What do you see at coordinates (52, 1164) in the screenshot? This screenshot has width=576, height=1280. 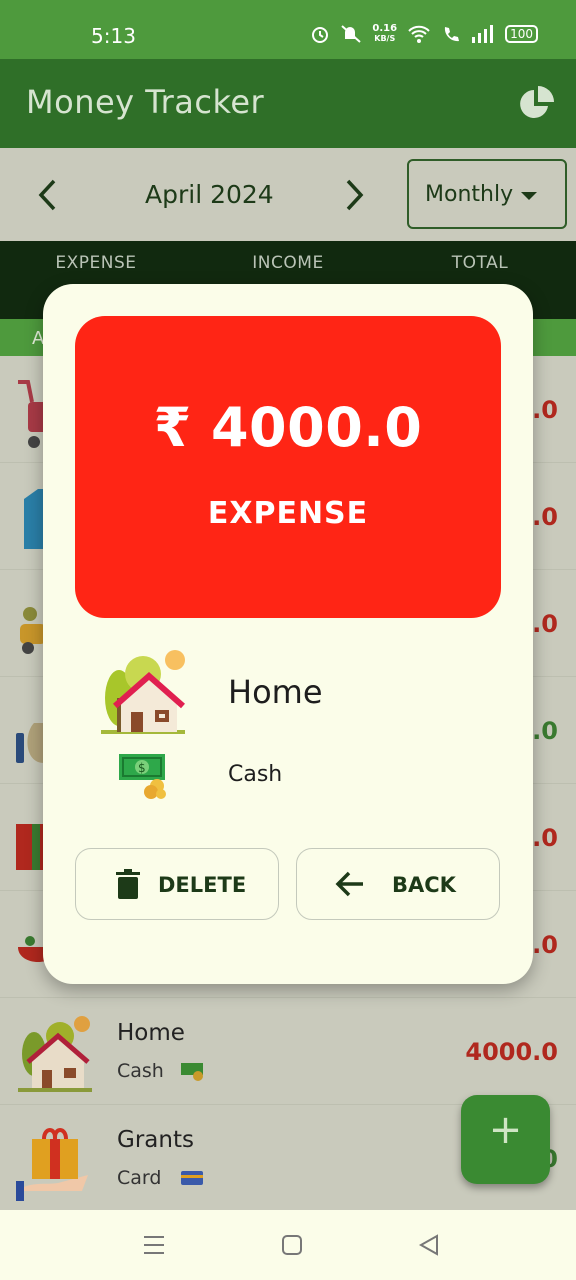 I see `grants-icon` at bounding box center [52, 1164].